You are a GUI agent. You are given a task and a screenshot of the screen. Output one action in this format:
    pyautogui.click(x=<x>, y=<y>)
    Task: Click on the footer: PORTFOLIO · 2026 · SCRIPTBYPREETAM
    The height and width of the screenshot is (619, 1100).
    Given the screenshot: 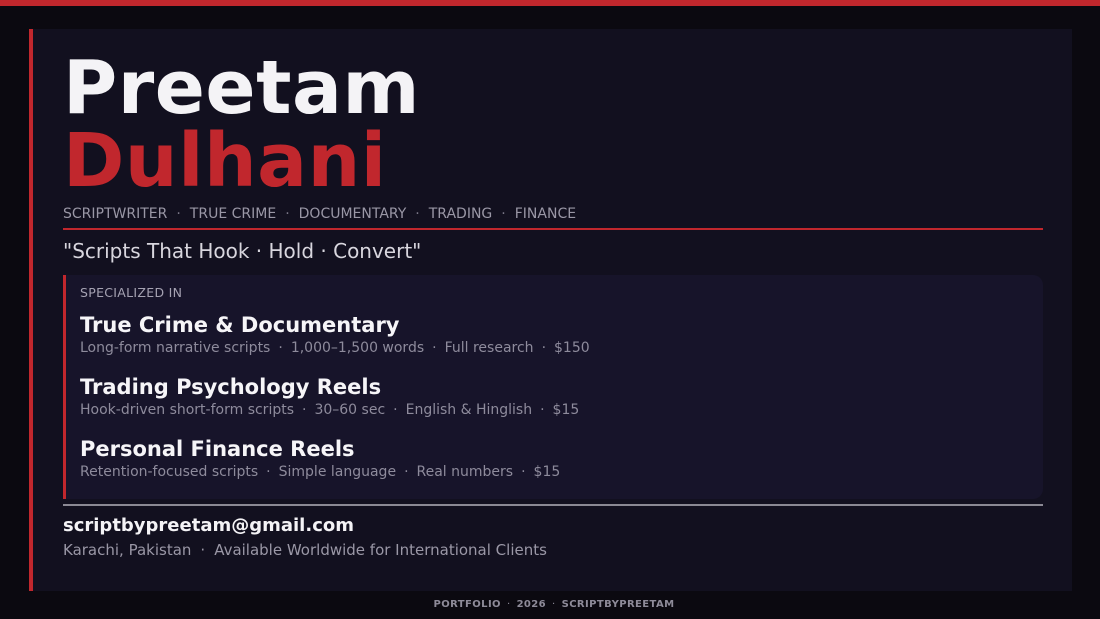 What is the action you would take?
    pyautogui.click(x=550, y=605)
    